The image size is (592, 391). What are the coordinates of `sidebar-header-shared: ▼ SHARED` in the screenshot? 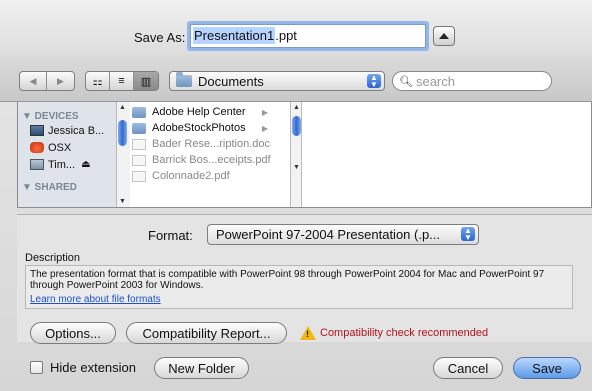 It's located at (49, 187).